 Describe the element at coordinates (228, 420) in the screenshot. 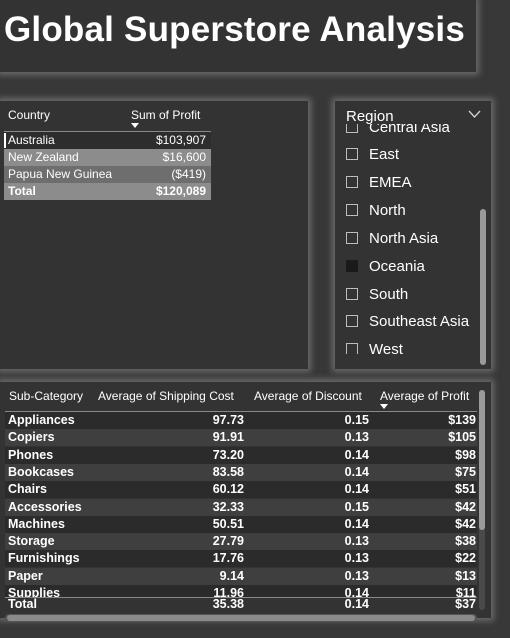

I see `cell-avg-shipping-cost: 97.73` at that location.